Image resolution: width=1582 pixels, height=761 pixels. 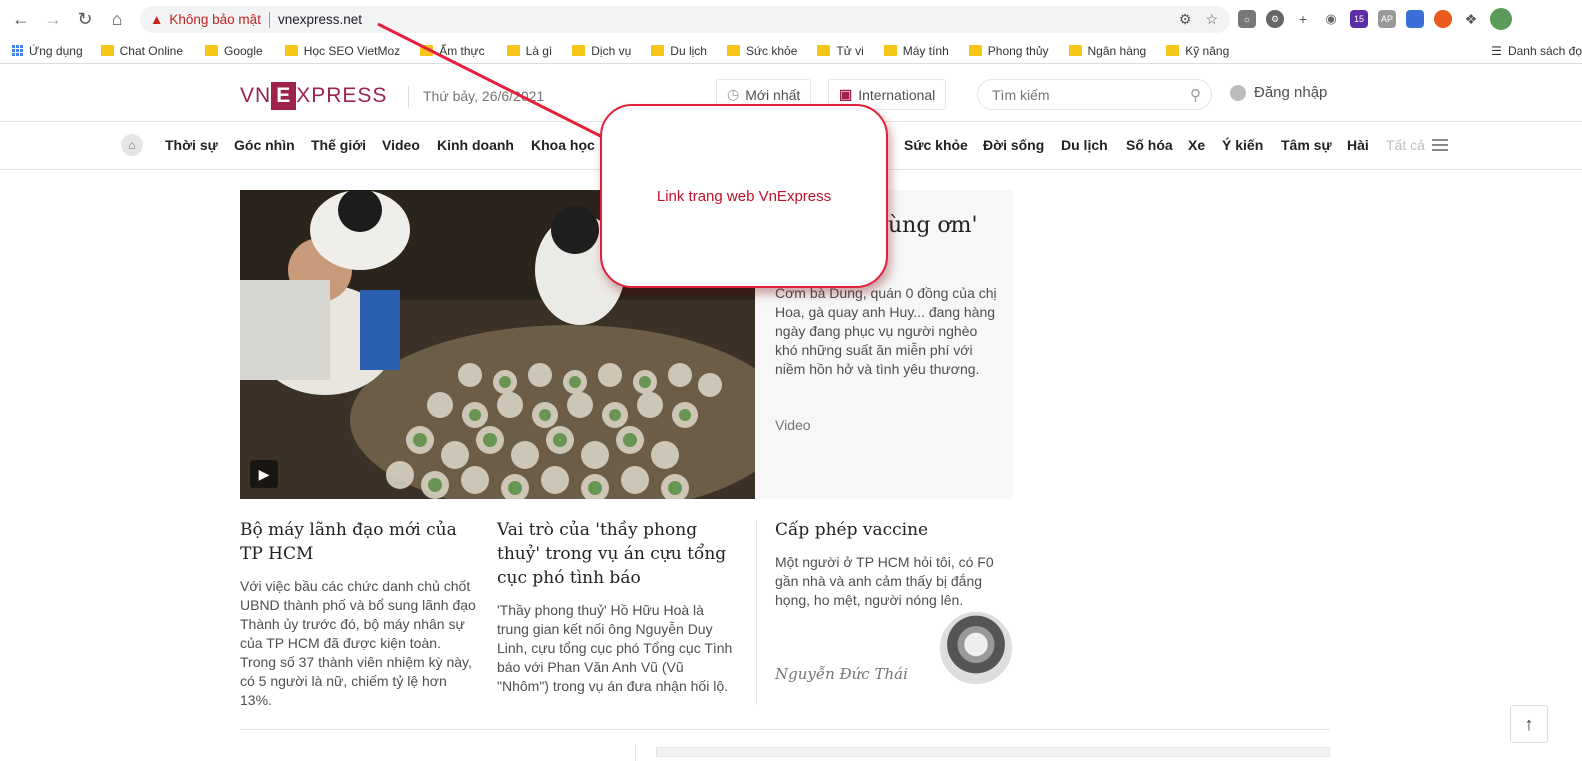 I want to click on current-date: Thứ bảy, 26/6/2021, so click(x=476, y=97).